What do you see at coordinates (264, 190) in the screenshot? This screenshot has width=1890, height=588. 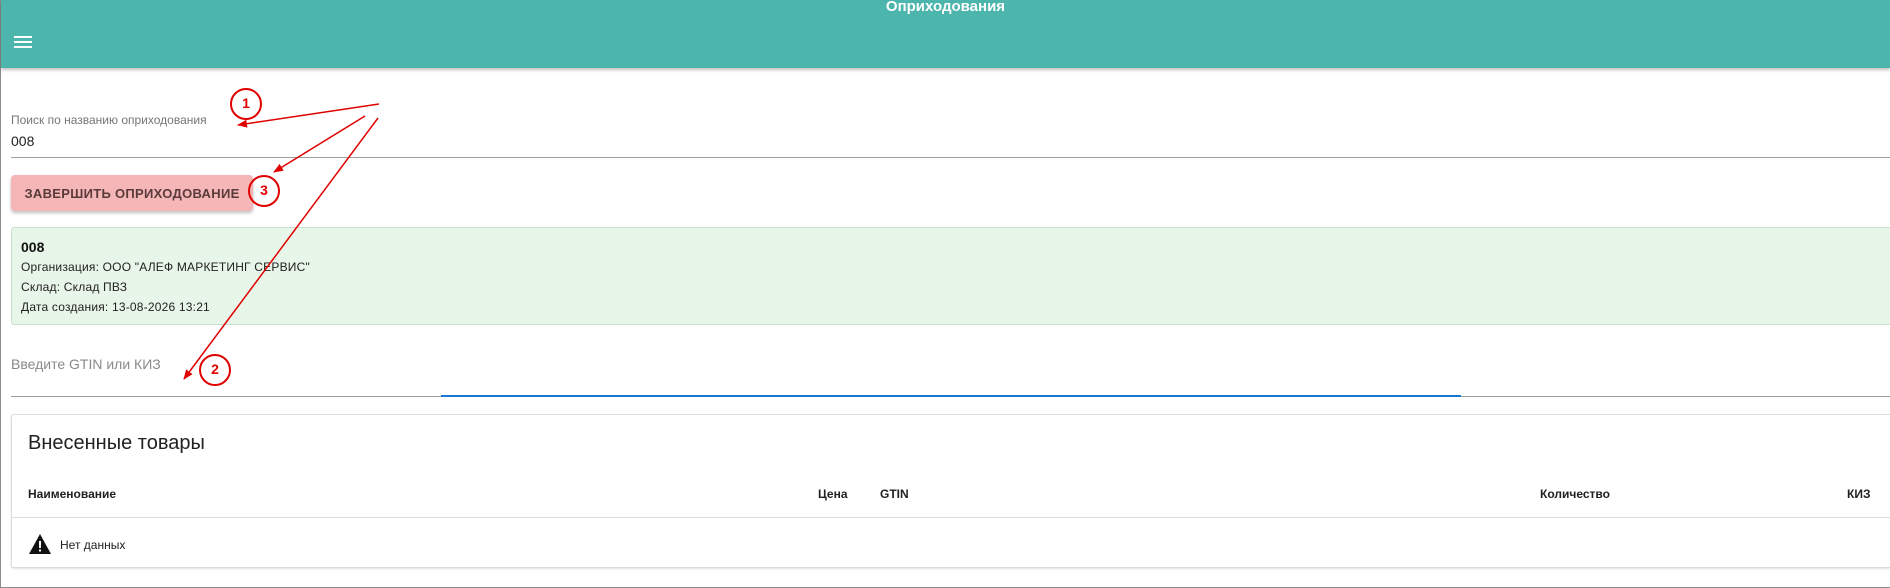 I see `annotation-number-3: 3` at bounding box center [264, 190].